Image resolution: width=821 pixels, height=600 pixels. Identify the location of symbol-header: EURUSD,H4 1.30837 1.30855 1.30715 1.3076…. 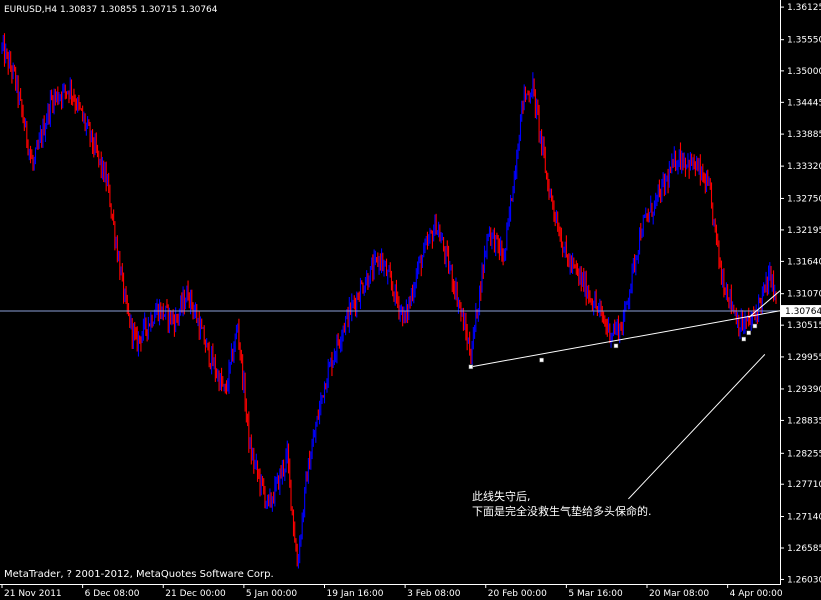
(111, 10).